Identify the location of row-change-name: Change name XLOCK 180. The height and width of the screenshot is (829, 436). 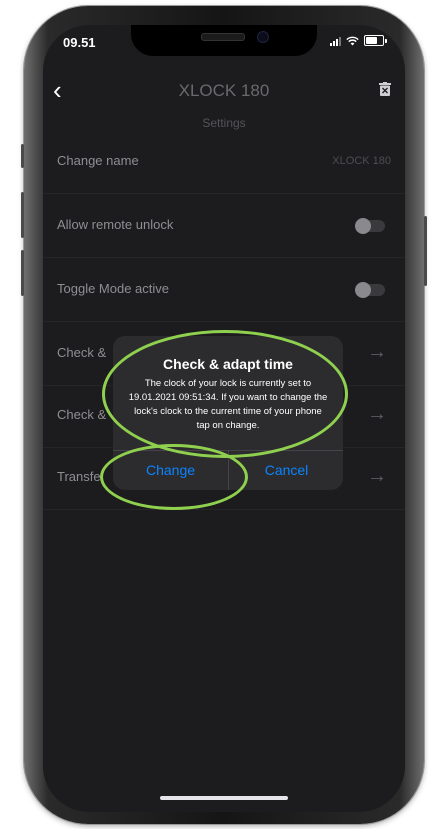
(224, 162).